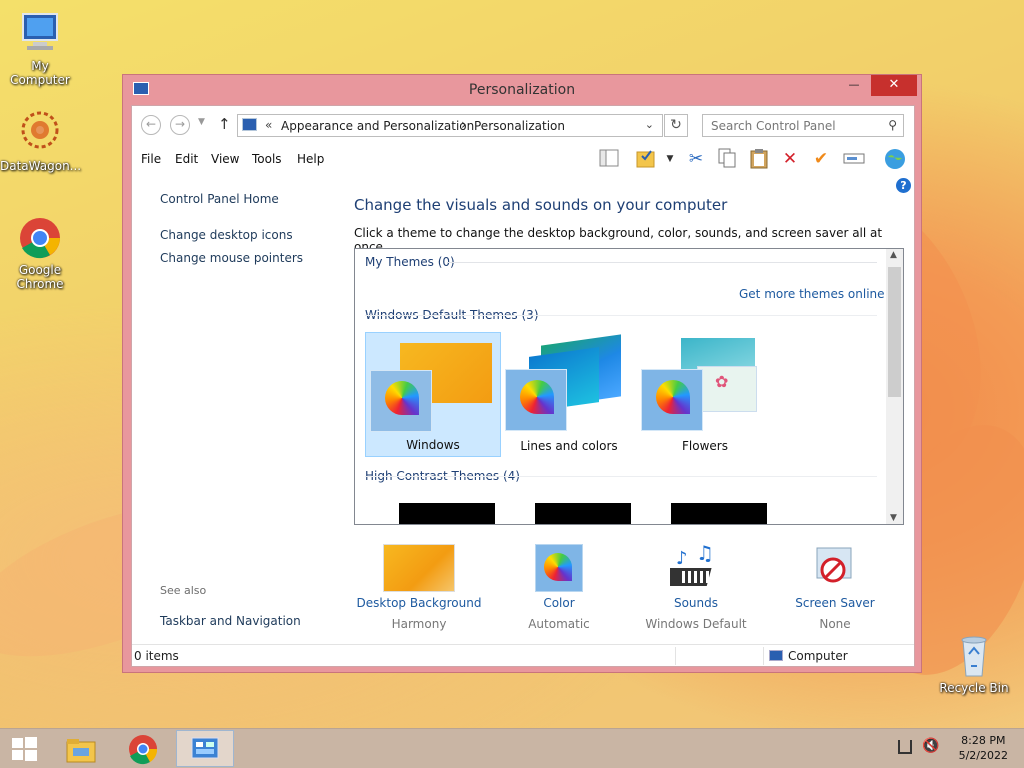 The height and width of the screenshot is (768, 1024). I want to click on desktop-icon-google-chrome: Google Chrome, so click(40, 252).